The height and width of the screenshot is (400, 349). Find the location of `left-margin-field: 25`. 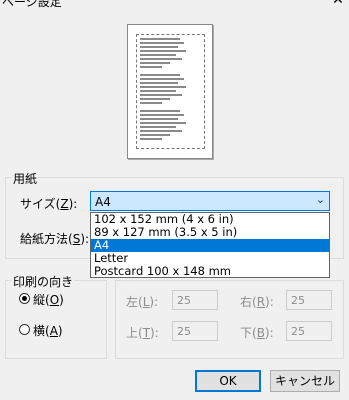

left-margin-field: 25 is located at coordinates (195, 300).